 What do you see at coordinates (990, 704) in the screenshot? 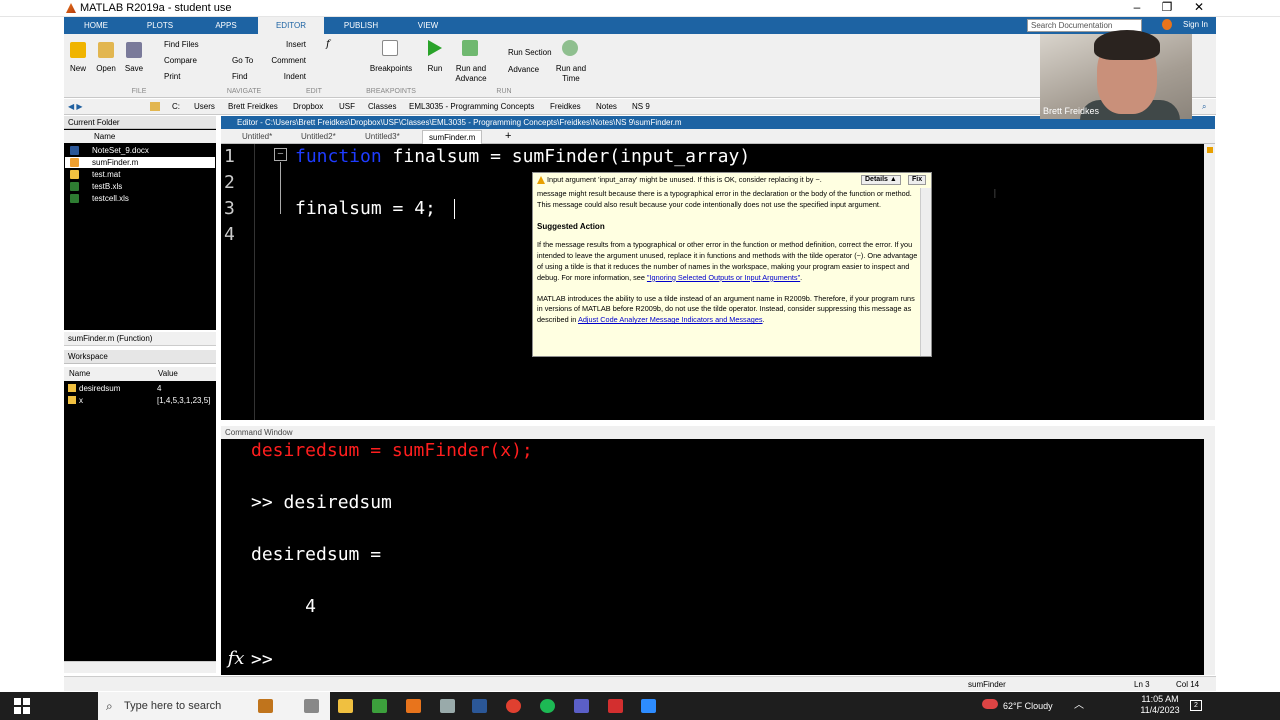
I see `weather-icon` at bounding box center [990, 704].